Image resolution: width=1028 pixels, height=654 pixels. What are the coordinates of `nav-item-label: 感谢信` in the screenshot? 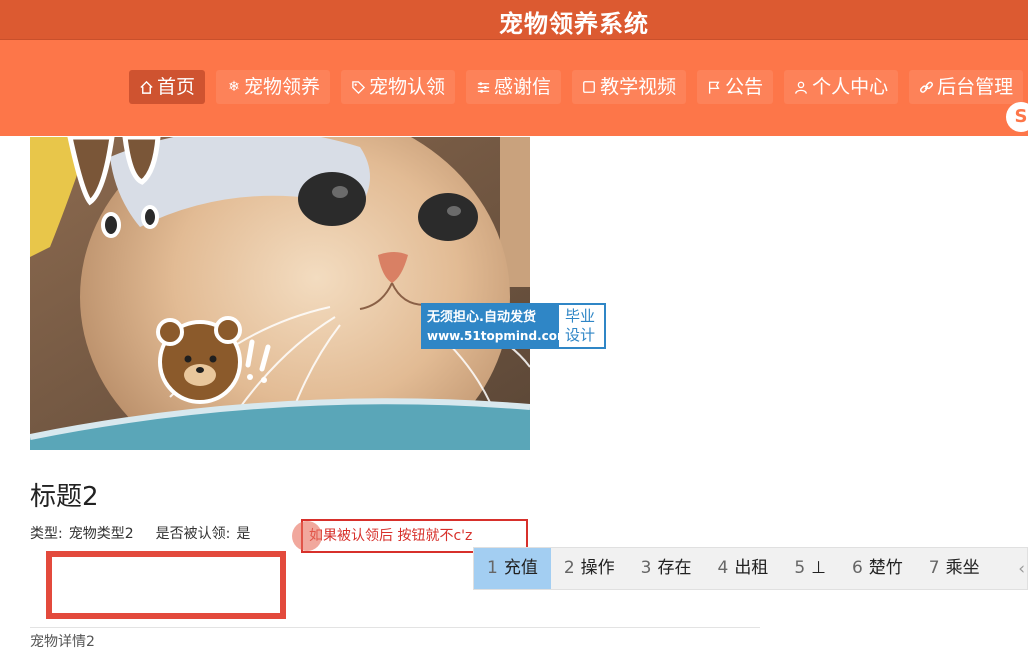 It's located at (523, 87).